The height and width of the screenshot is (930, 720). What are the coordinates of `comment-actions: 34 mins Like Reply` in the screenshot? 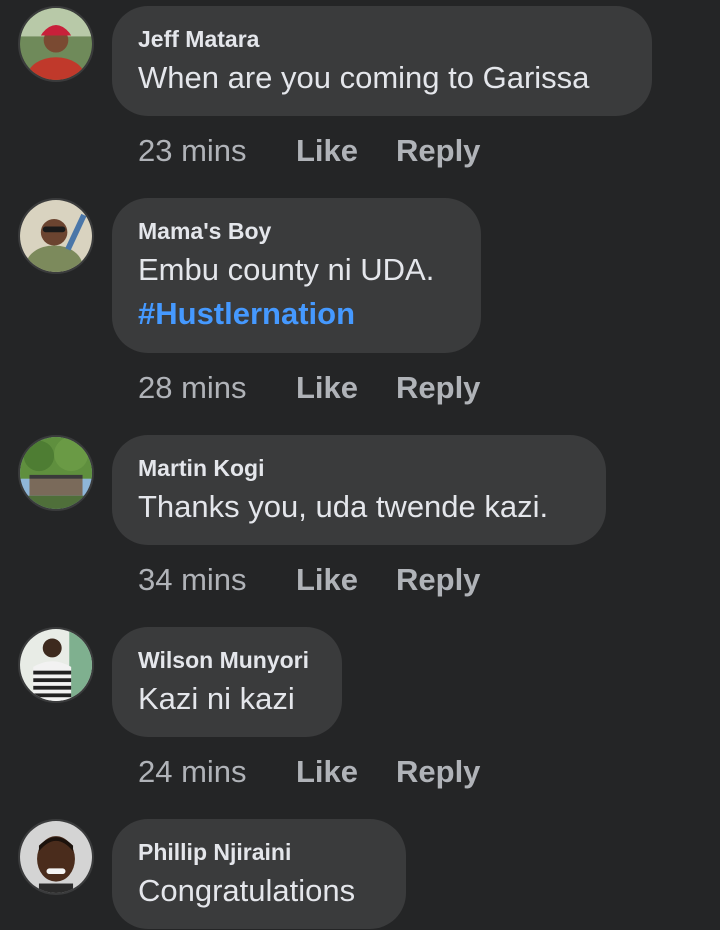 It's located at (309, 580).